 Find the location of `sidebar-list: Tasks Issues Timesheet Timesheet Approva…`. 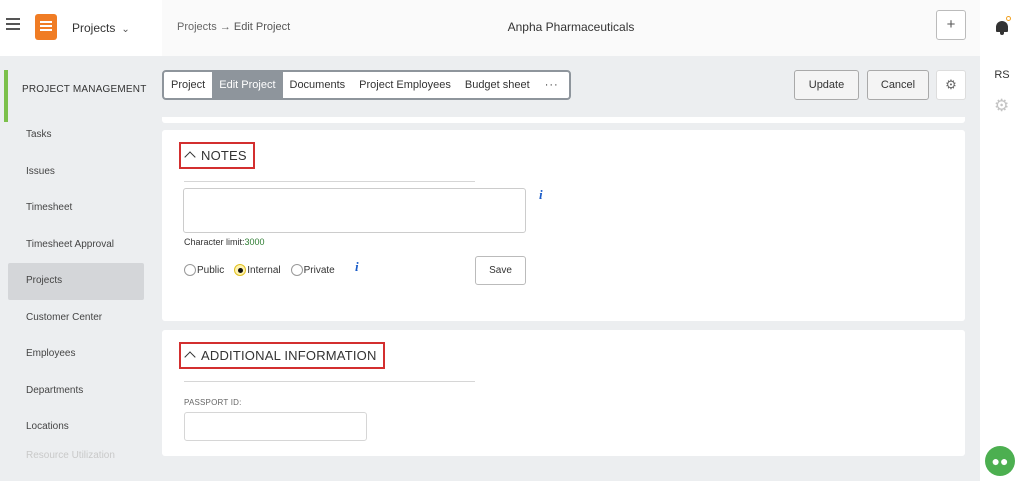

sidebar-list: Tasks Issues Timesheet Timesheet Approva… is located at coordinates (76, 291).